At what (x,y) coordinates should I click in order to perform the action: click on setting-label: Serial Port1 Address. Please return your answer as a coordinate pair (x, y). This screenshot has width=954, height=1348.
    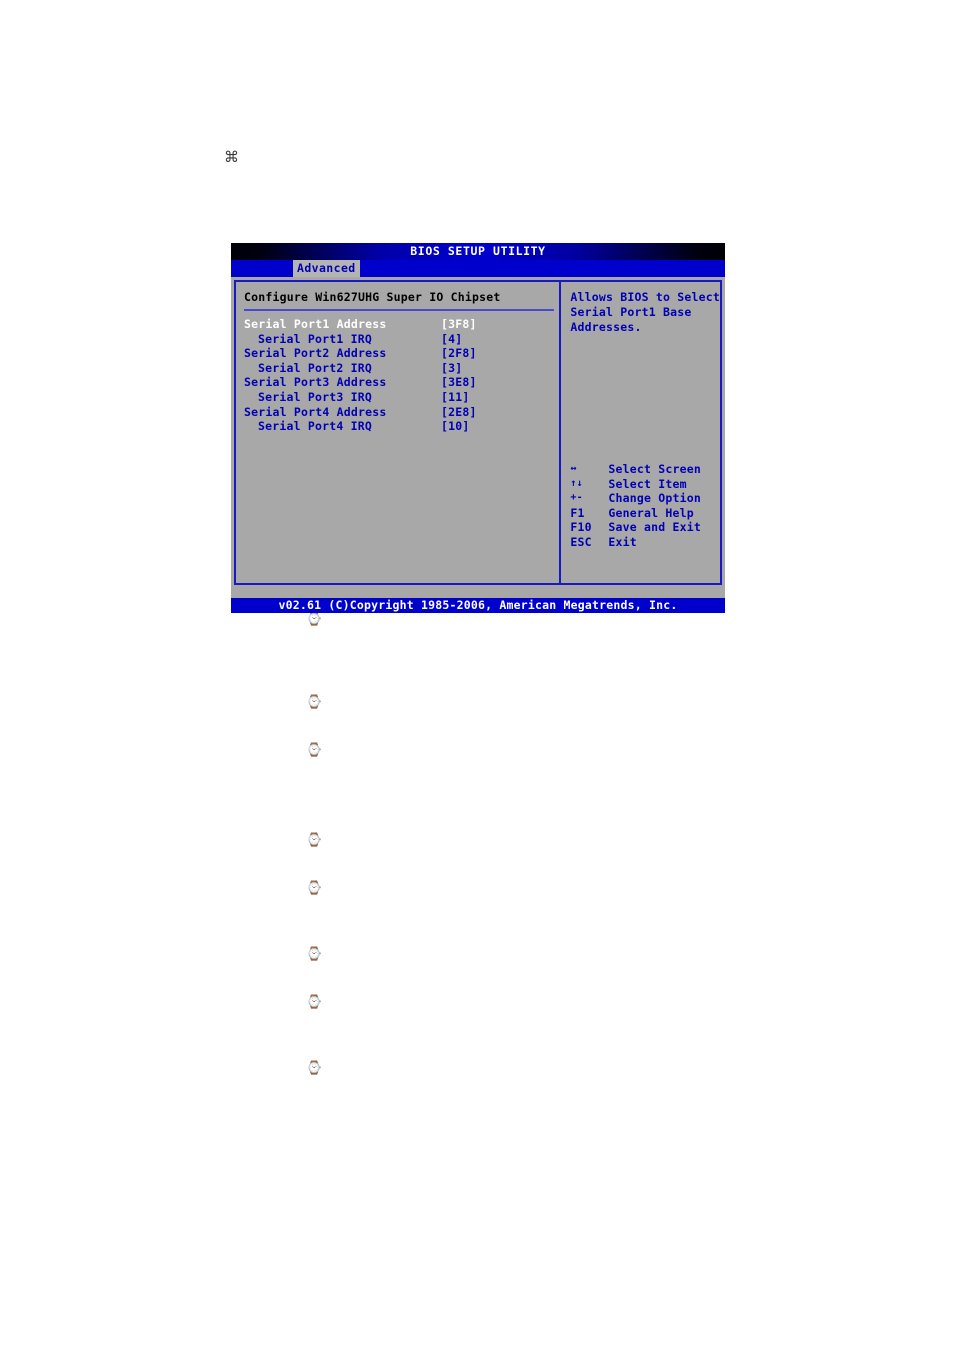
    Looking at the image, I should click on (315, 324).